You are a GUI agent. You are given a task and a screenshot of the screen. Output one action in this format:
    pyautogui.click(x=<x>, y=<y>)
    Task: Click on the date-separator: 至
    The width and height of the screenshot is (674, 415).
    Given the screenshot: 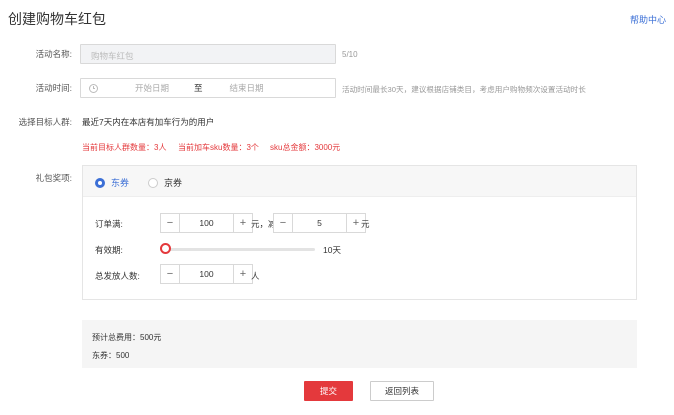 What is the action you would take?
    pyautogui.click(x=198, y=88)
    